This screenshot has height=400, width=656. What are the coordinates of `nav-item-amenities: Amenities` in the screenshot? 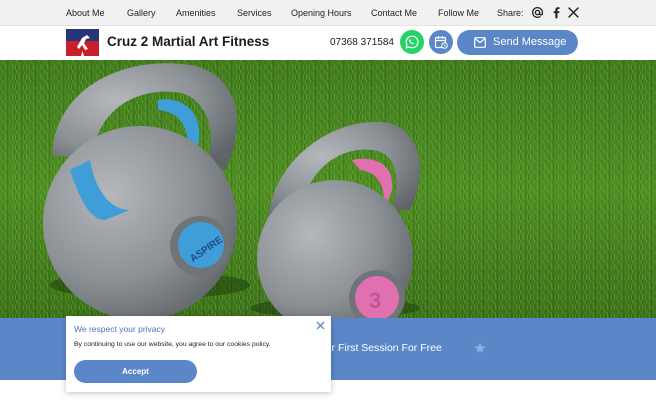 It's located at (196, 13).